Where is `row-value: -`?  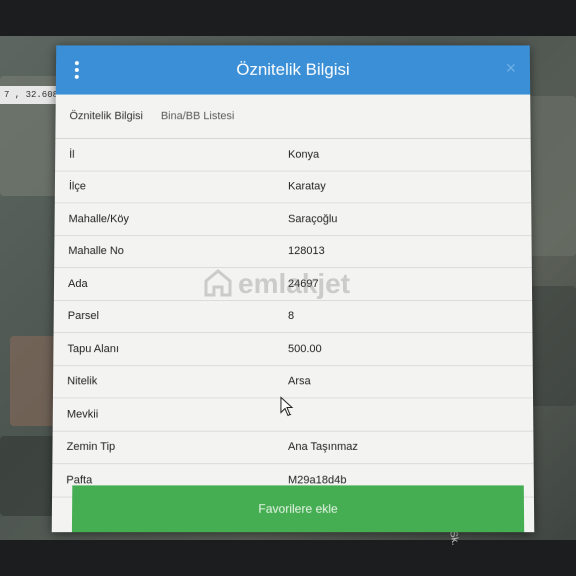 row-value: - is located at coordinates (404, 414).